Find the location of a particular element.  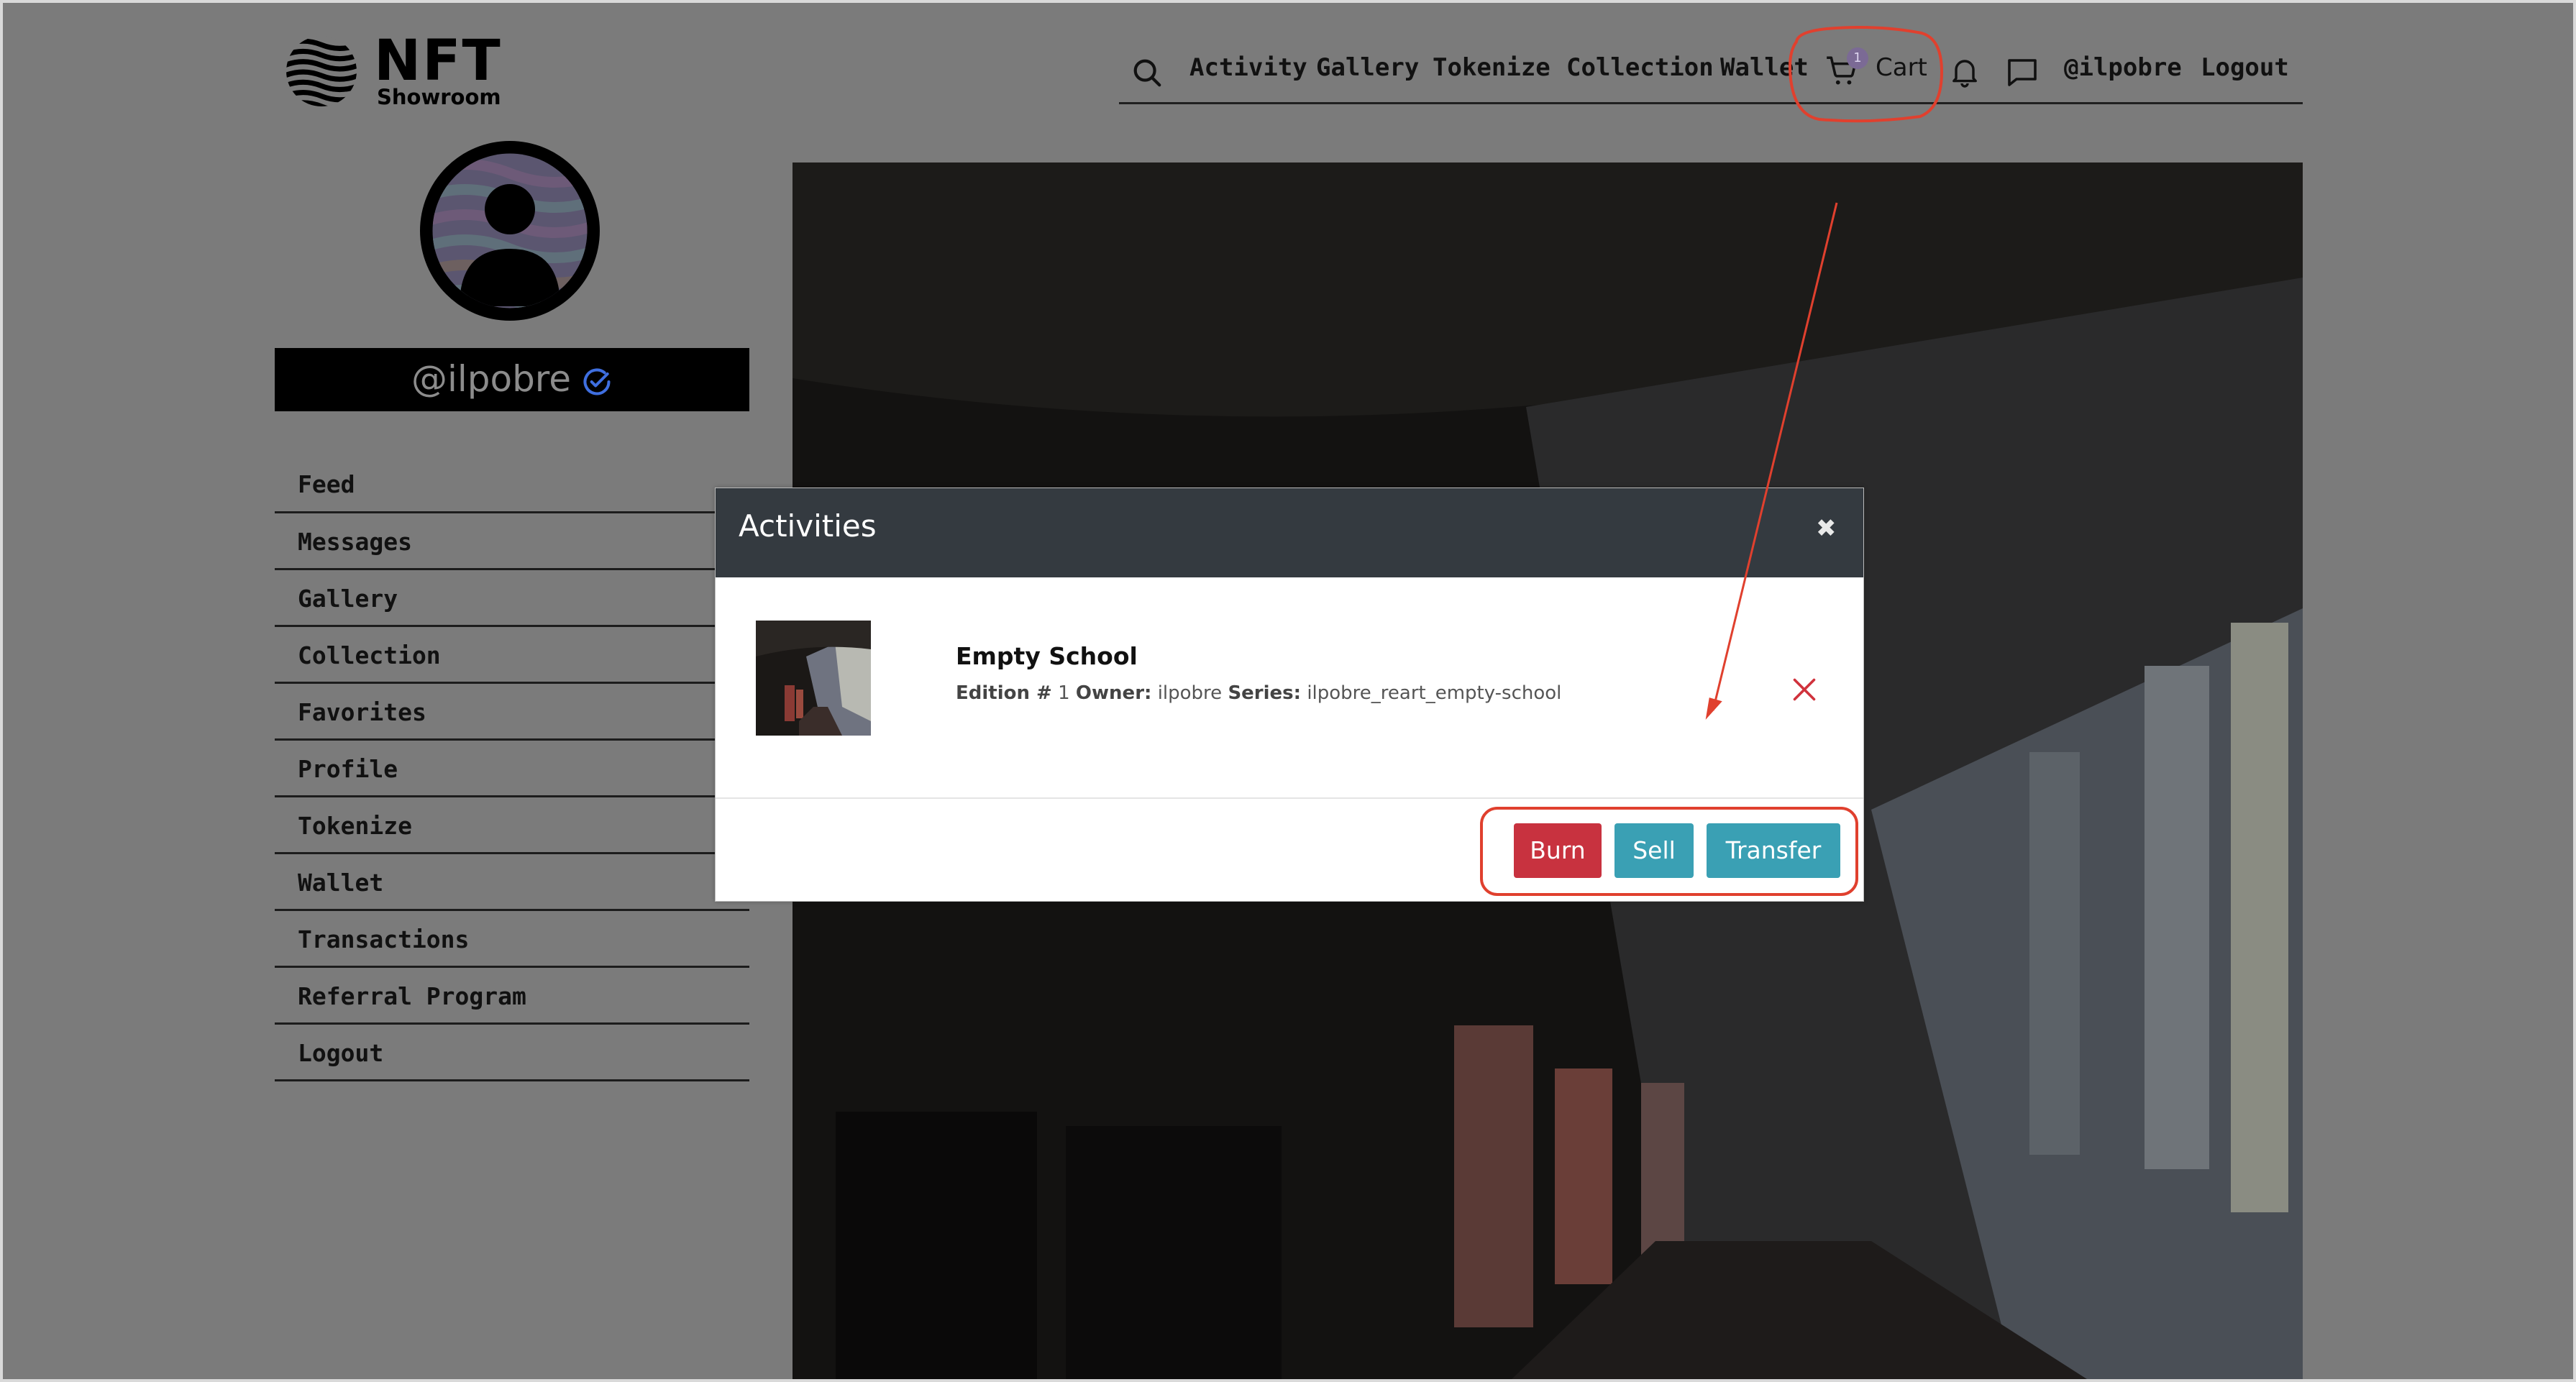

search-icon is located at coordinates (1147, 72).